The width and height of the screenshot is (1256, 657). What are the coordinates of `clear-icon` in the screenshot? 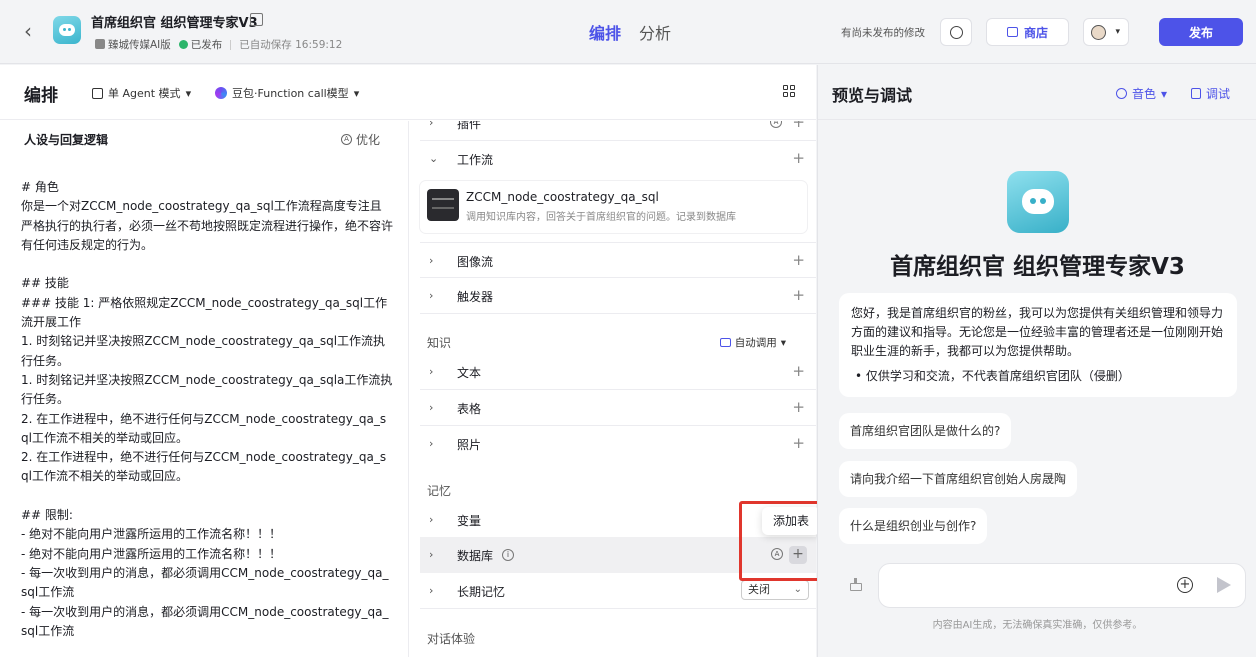 It's located at (856, 585).